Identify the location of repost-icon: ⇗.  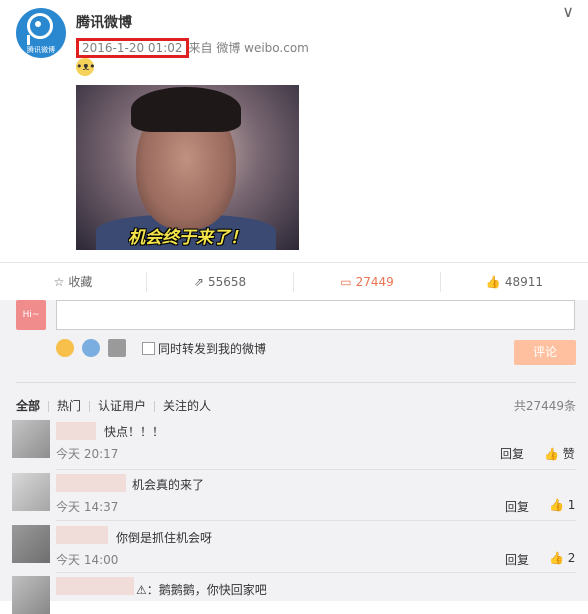
(198, 282).